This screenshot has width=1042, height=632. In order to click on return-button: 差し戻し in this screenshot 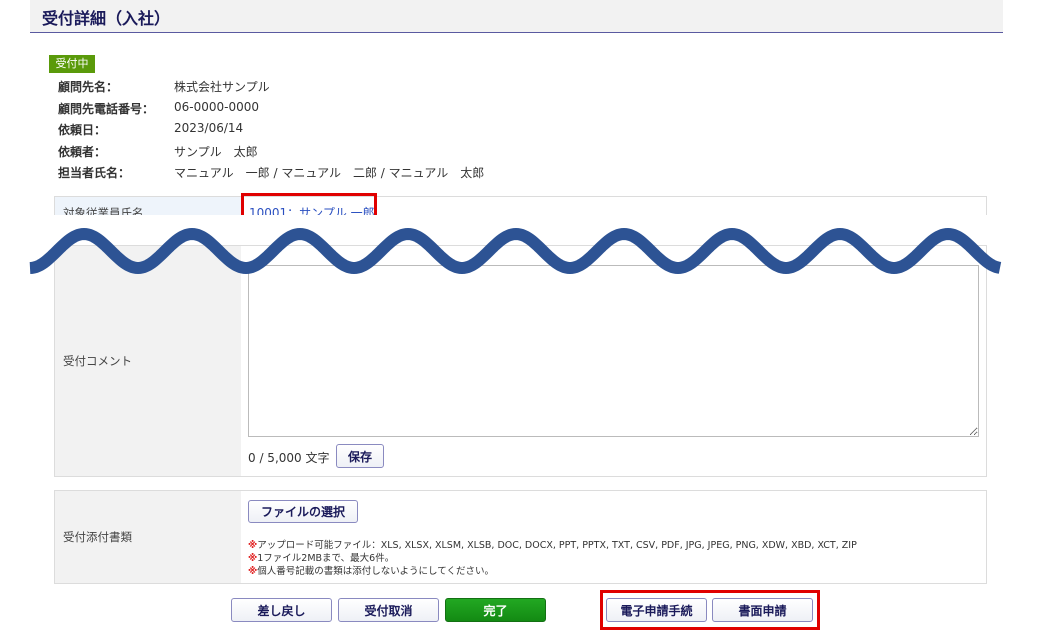, I will do `click(281, 610)`.